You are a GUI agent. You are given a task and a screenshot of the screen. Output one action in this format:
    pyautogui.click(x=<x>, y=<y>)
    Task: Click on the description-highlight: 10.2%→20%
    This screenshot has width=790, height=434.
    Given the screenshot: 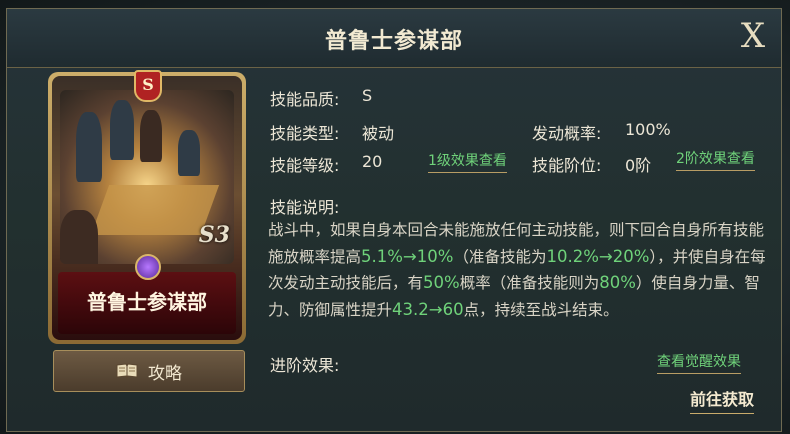 What is the action you would take?
    pyautogui.click(x=598, y=256)
    